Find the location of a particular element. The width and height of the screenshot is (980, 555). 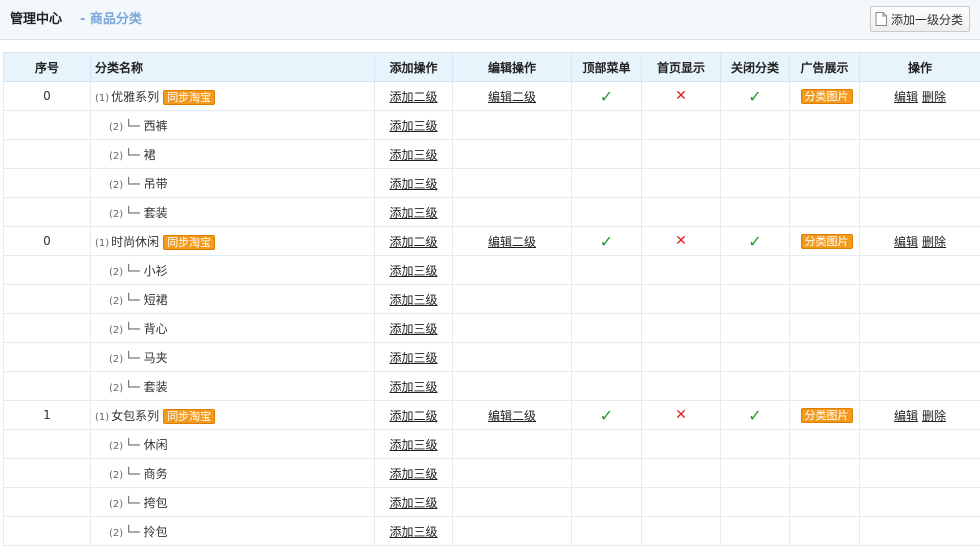

document-icon is located at coordinates (881, 19).